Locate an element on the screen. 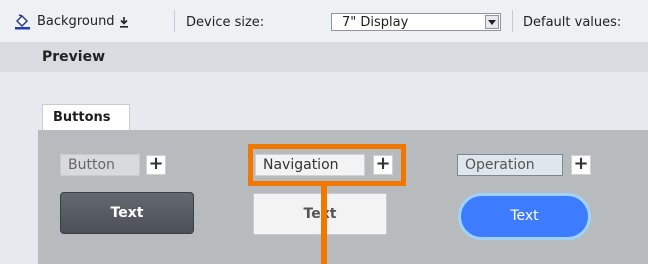 This screenshot has height=264, width=648. default-values-label: Default values: is located at coordinates (572, 22).